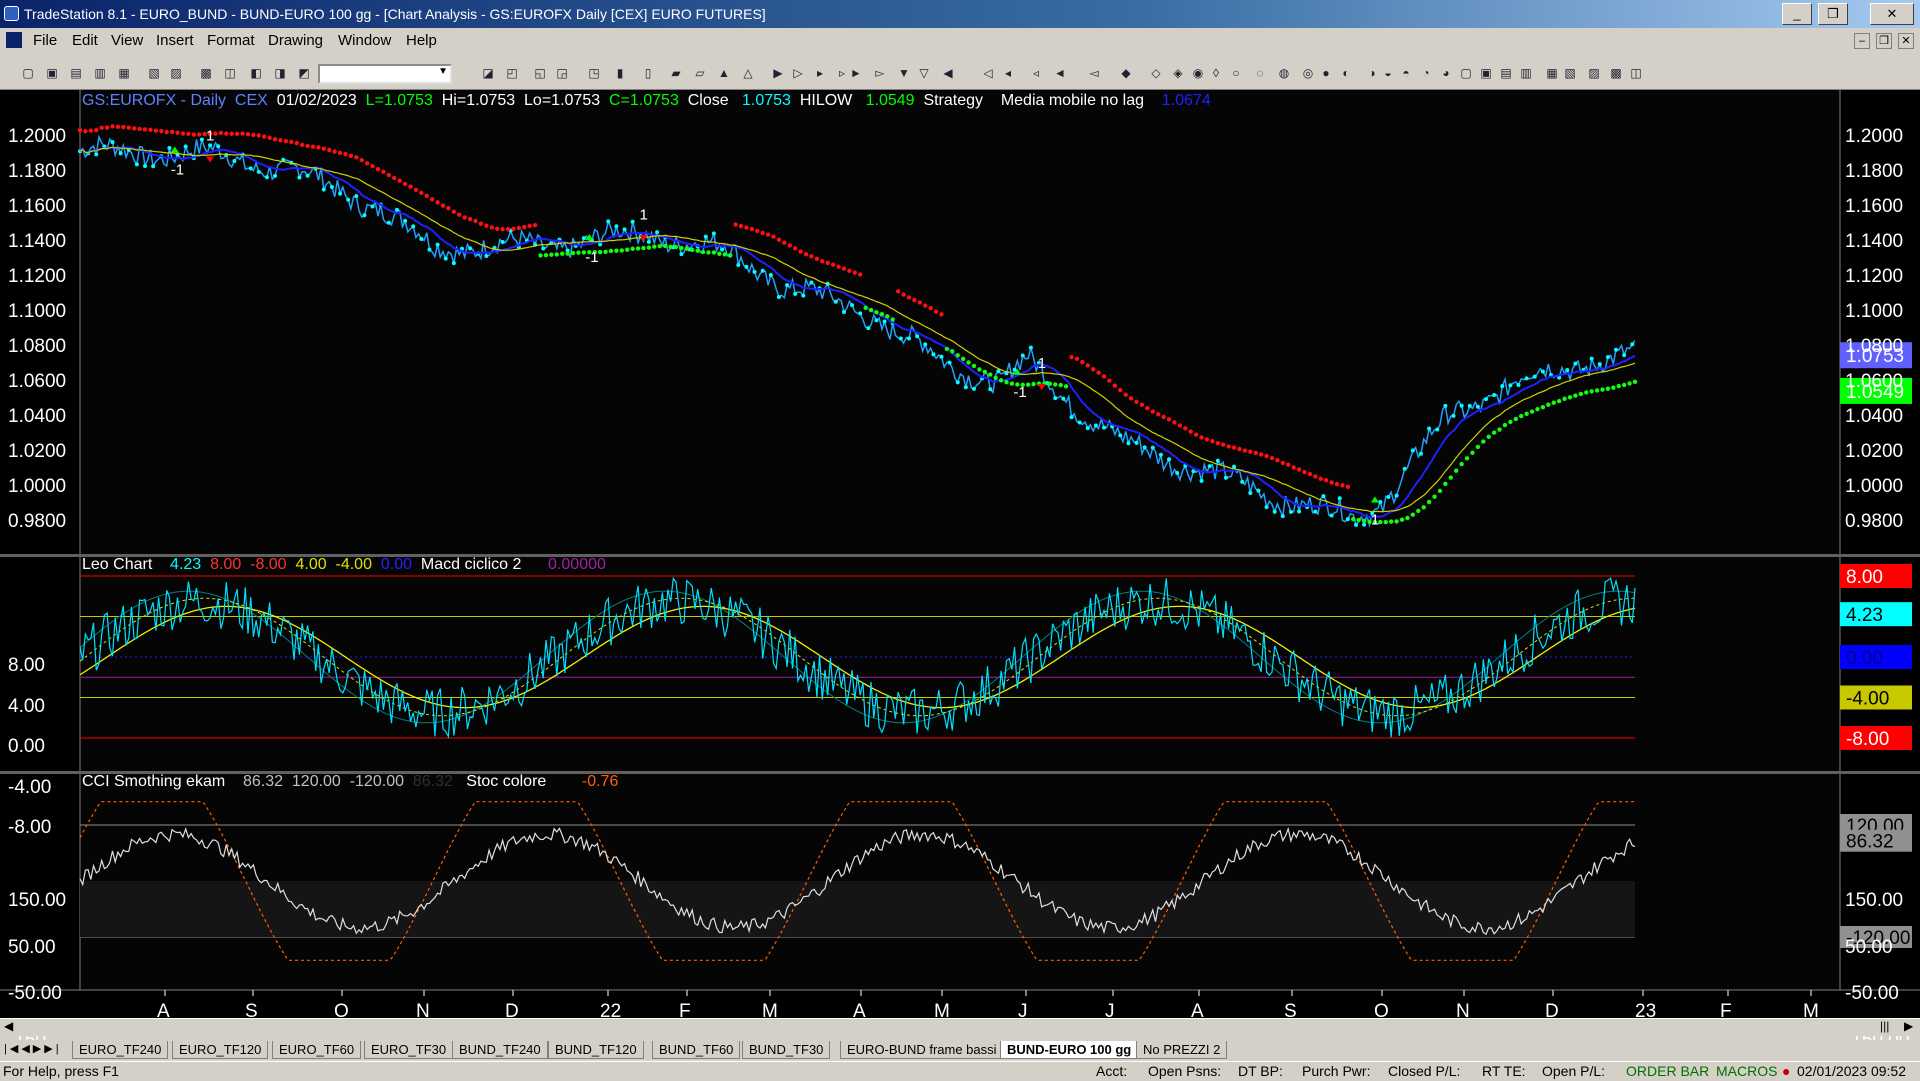 The image size is (1920, 1081). I want to click on menu-window: Window, so click(364, 41).